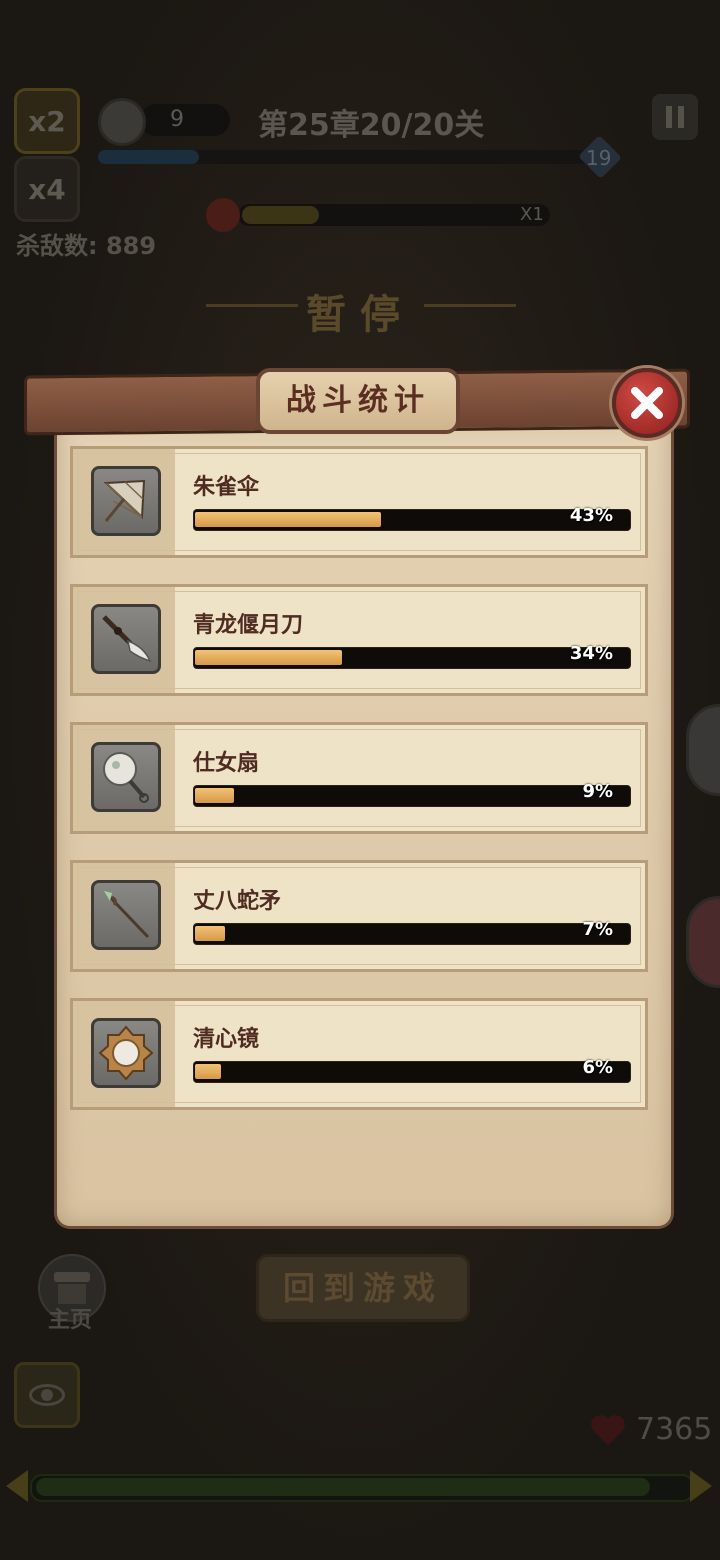 The width and height of the screenshot is (720, 1560). What do you see at coordinates (591, 515) in the screenshot?
I see `damage-share-percent: 43%` at bounding box center [591, 515].